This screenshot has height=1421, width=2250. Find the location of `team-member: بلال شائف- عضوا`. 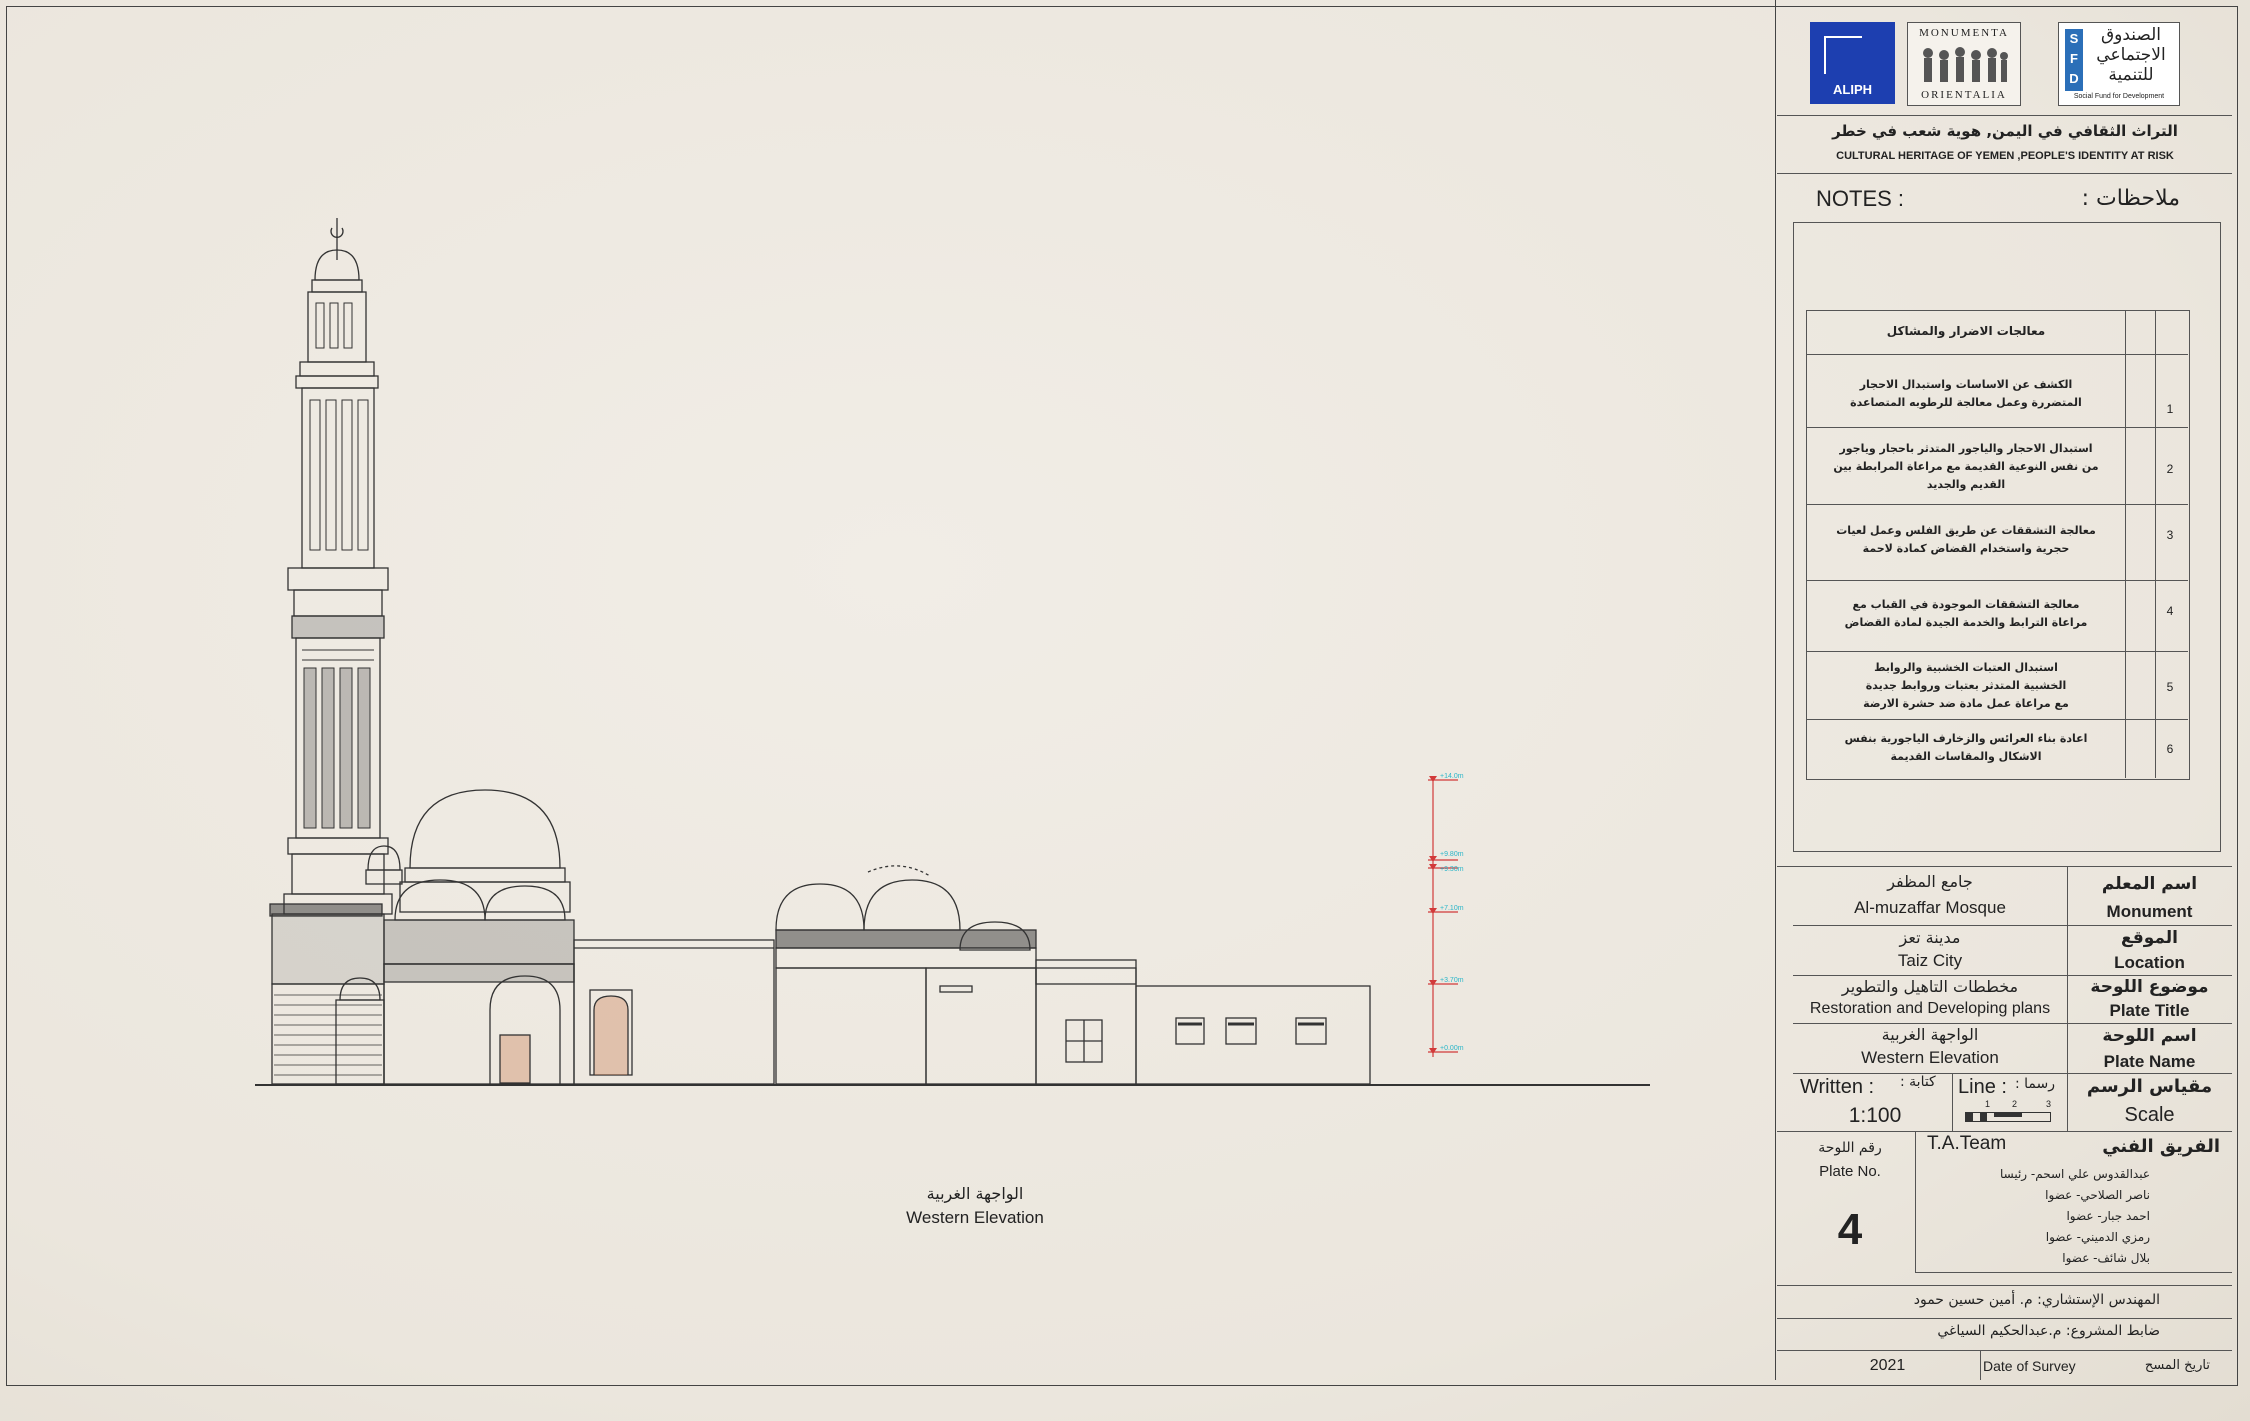

team-member: بلال شائف- عضوا is located at coordinates (2106, 1258).